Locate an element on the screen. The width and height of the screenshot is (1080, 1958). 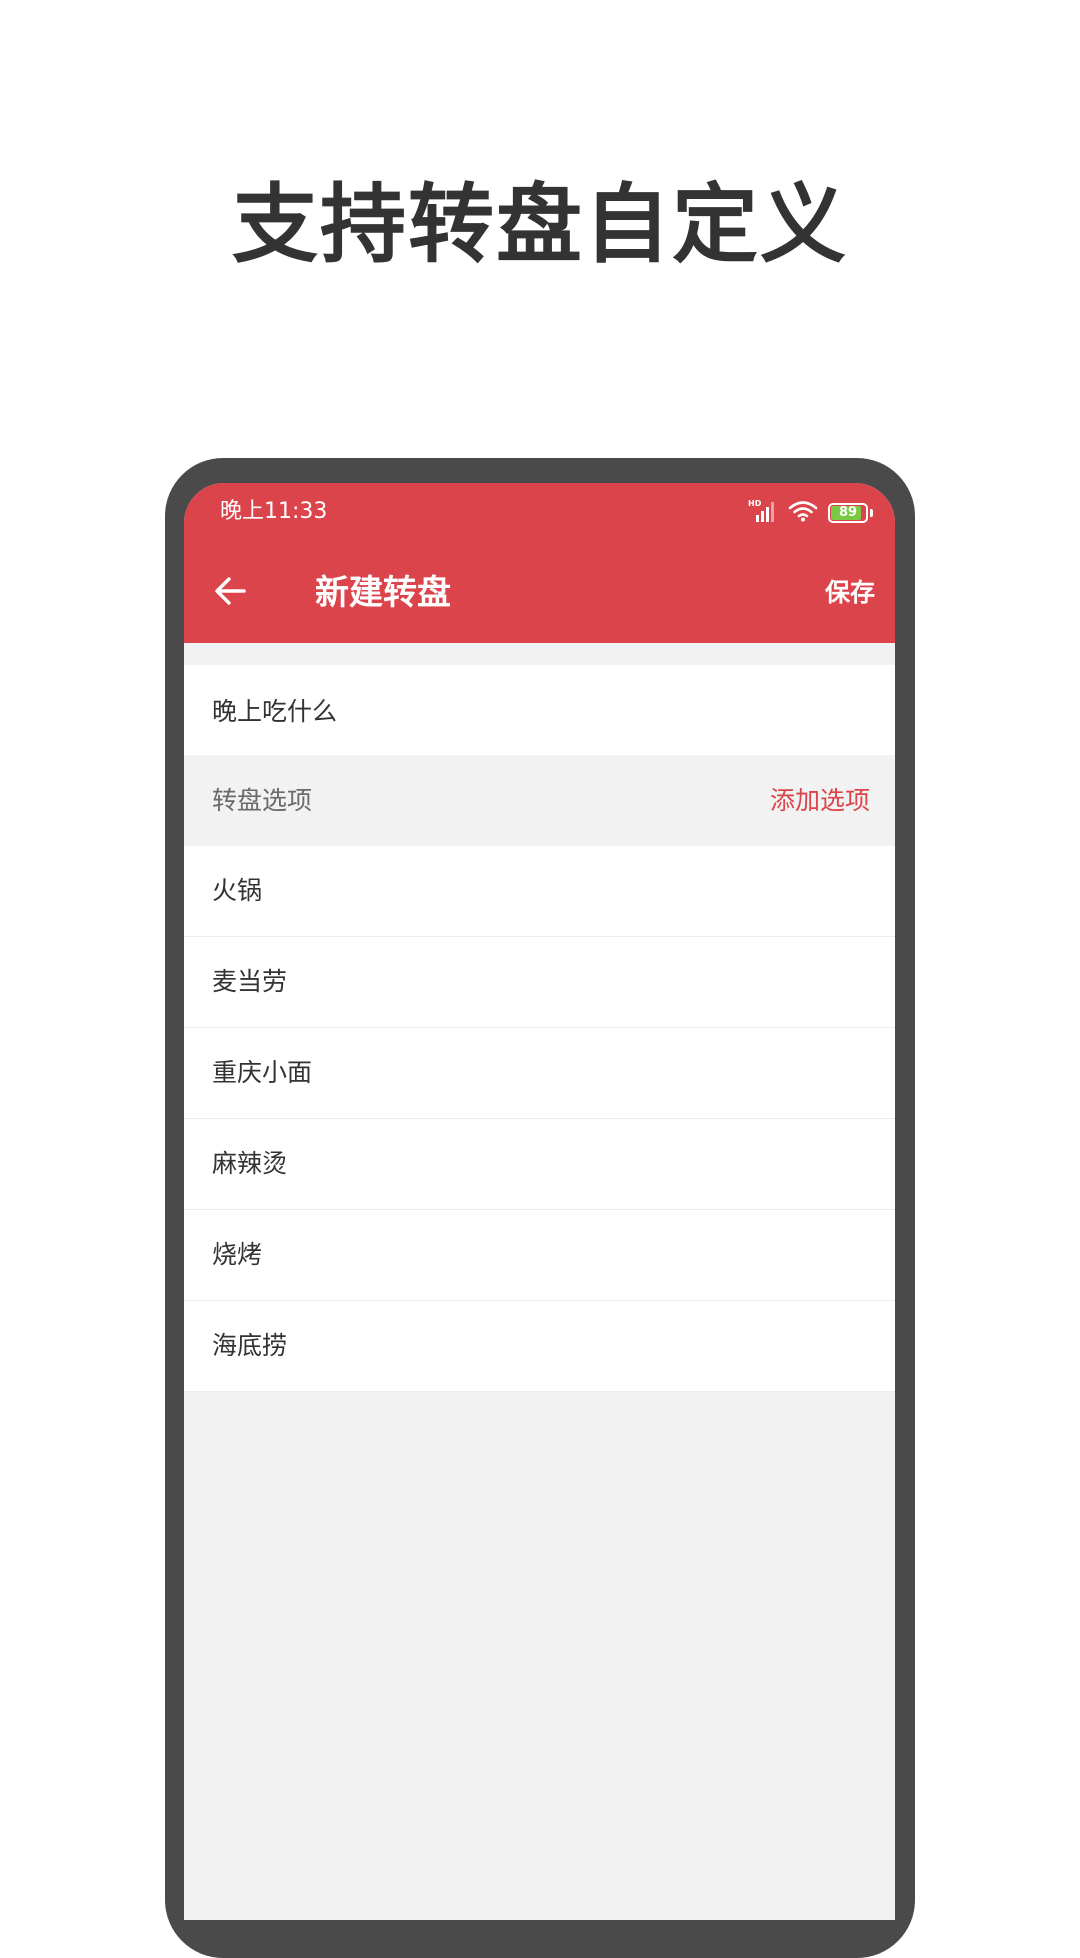
battery-cap is located at coordinates (871, 513).